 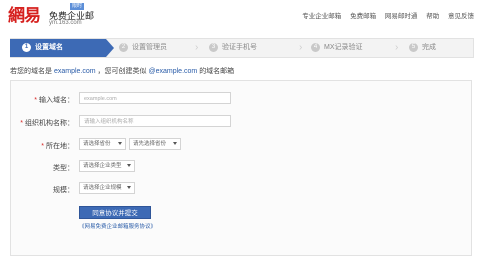 I want to click on province-select: 请选择省份, so click(x=102, y=144).